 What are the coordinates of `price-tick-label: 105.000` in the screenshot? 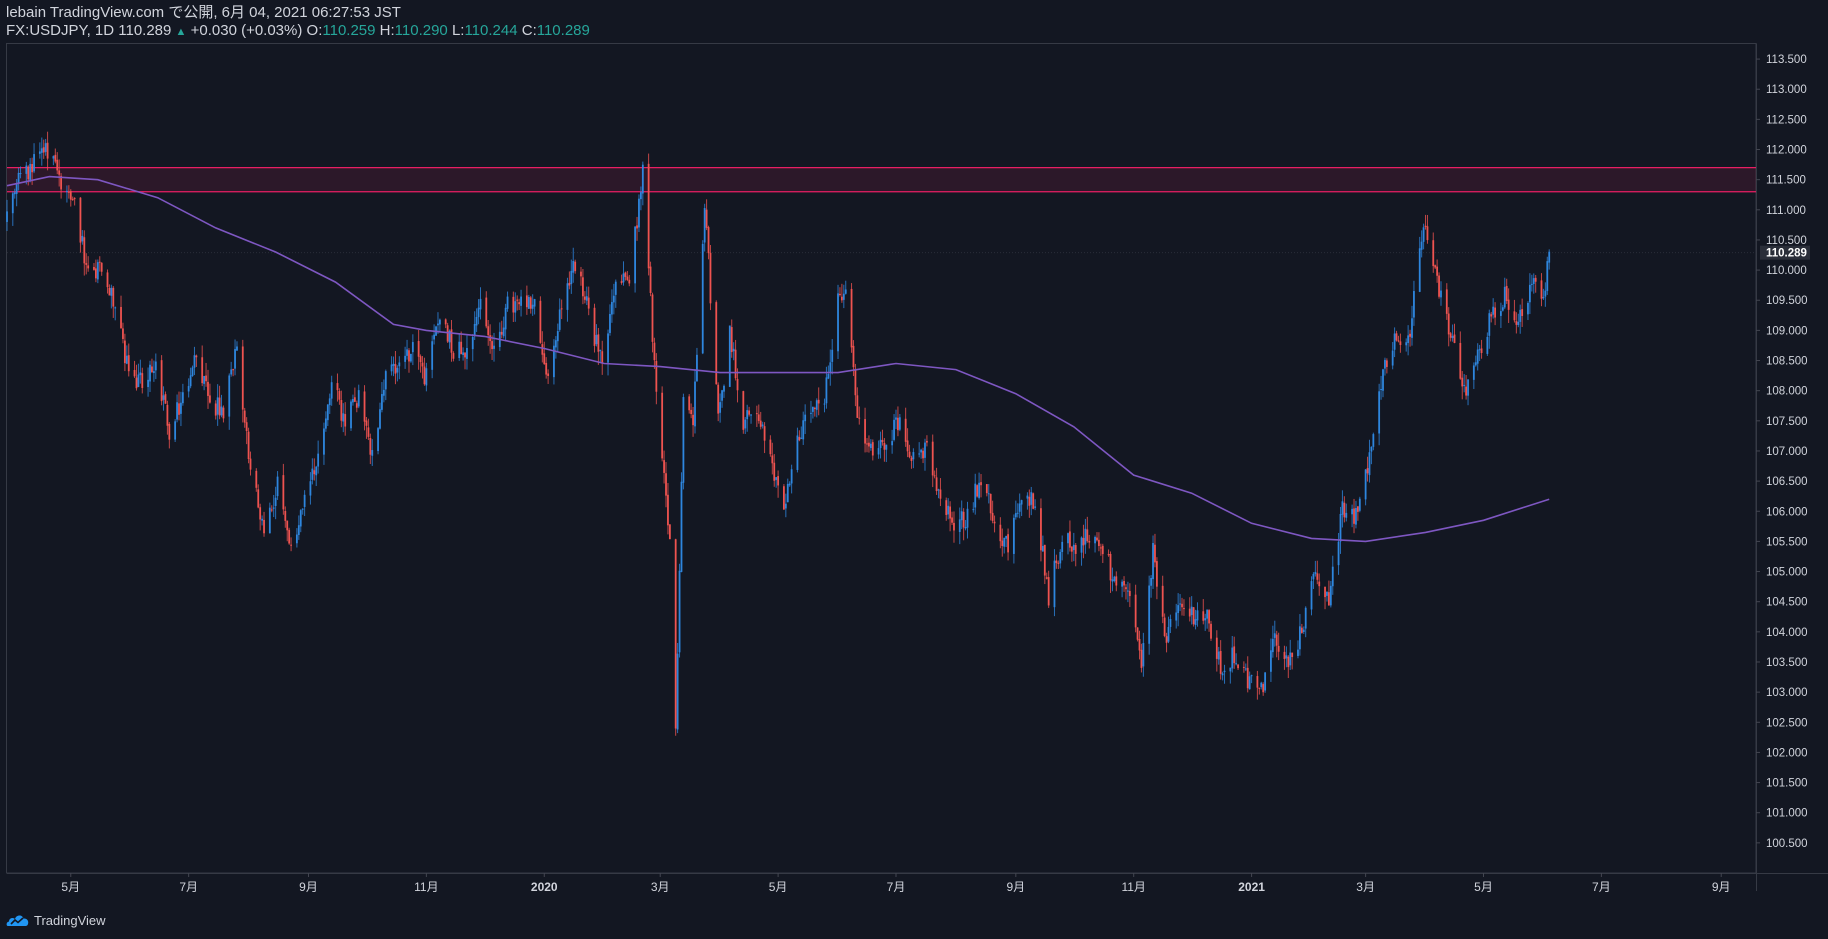 It's located at (1787, 573).